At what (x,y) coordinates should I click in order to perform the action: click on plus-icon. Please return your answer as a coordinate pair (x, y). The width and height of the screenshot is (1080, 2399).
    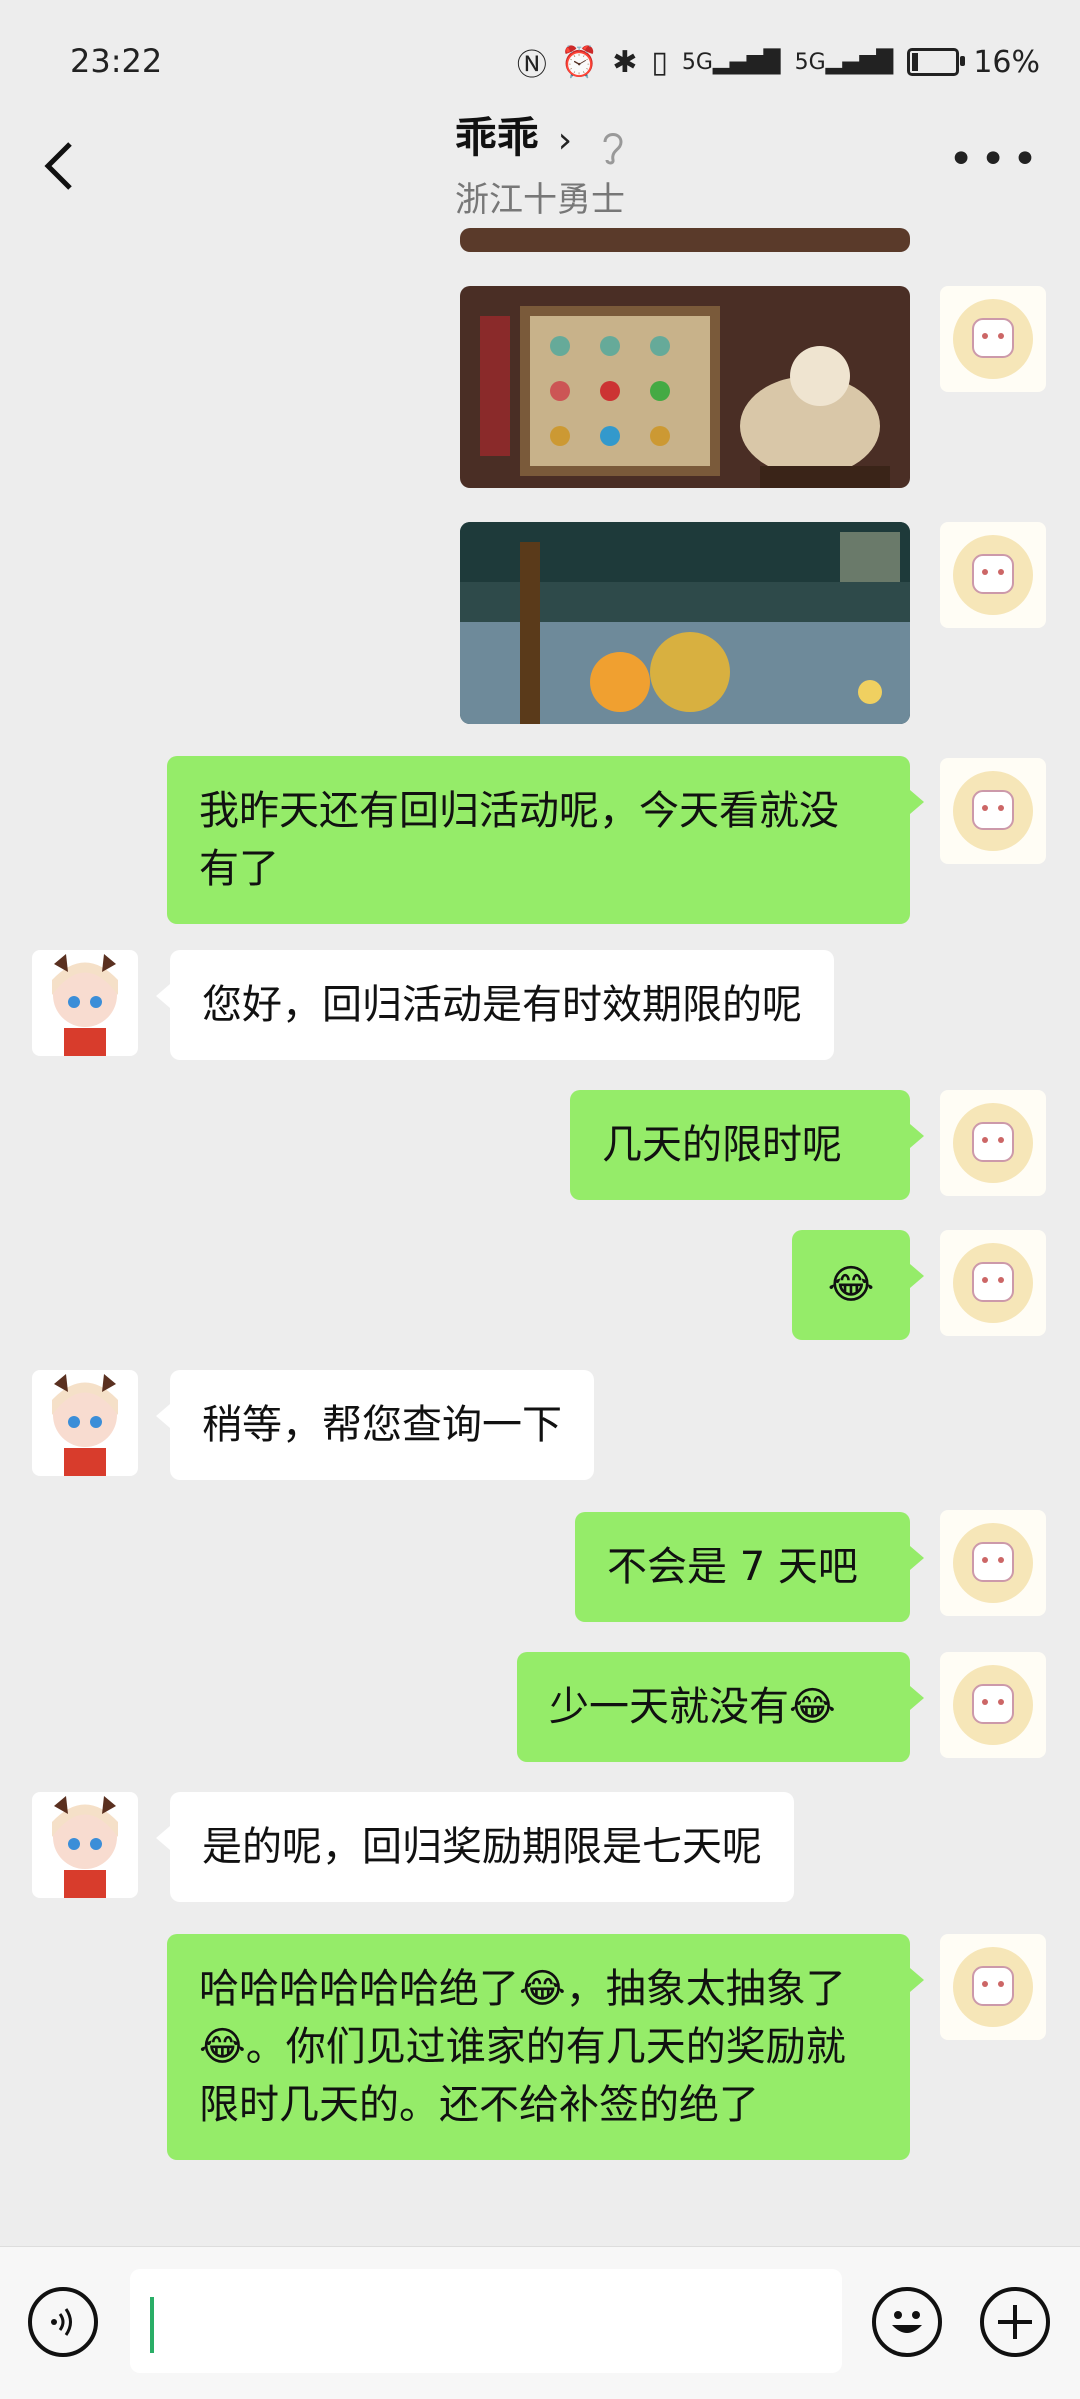
    Looking at the image, I should click on (1015, 2322).